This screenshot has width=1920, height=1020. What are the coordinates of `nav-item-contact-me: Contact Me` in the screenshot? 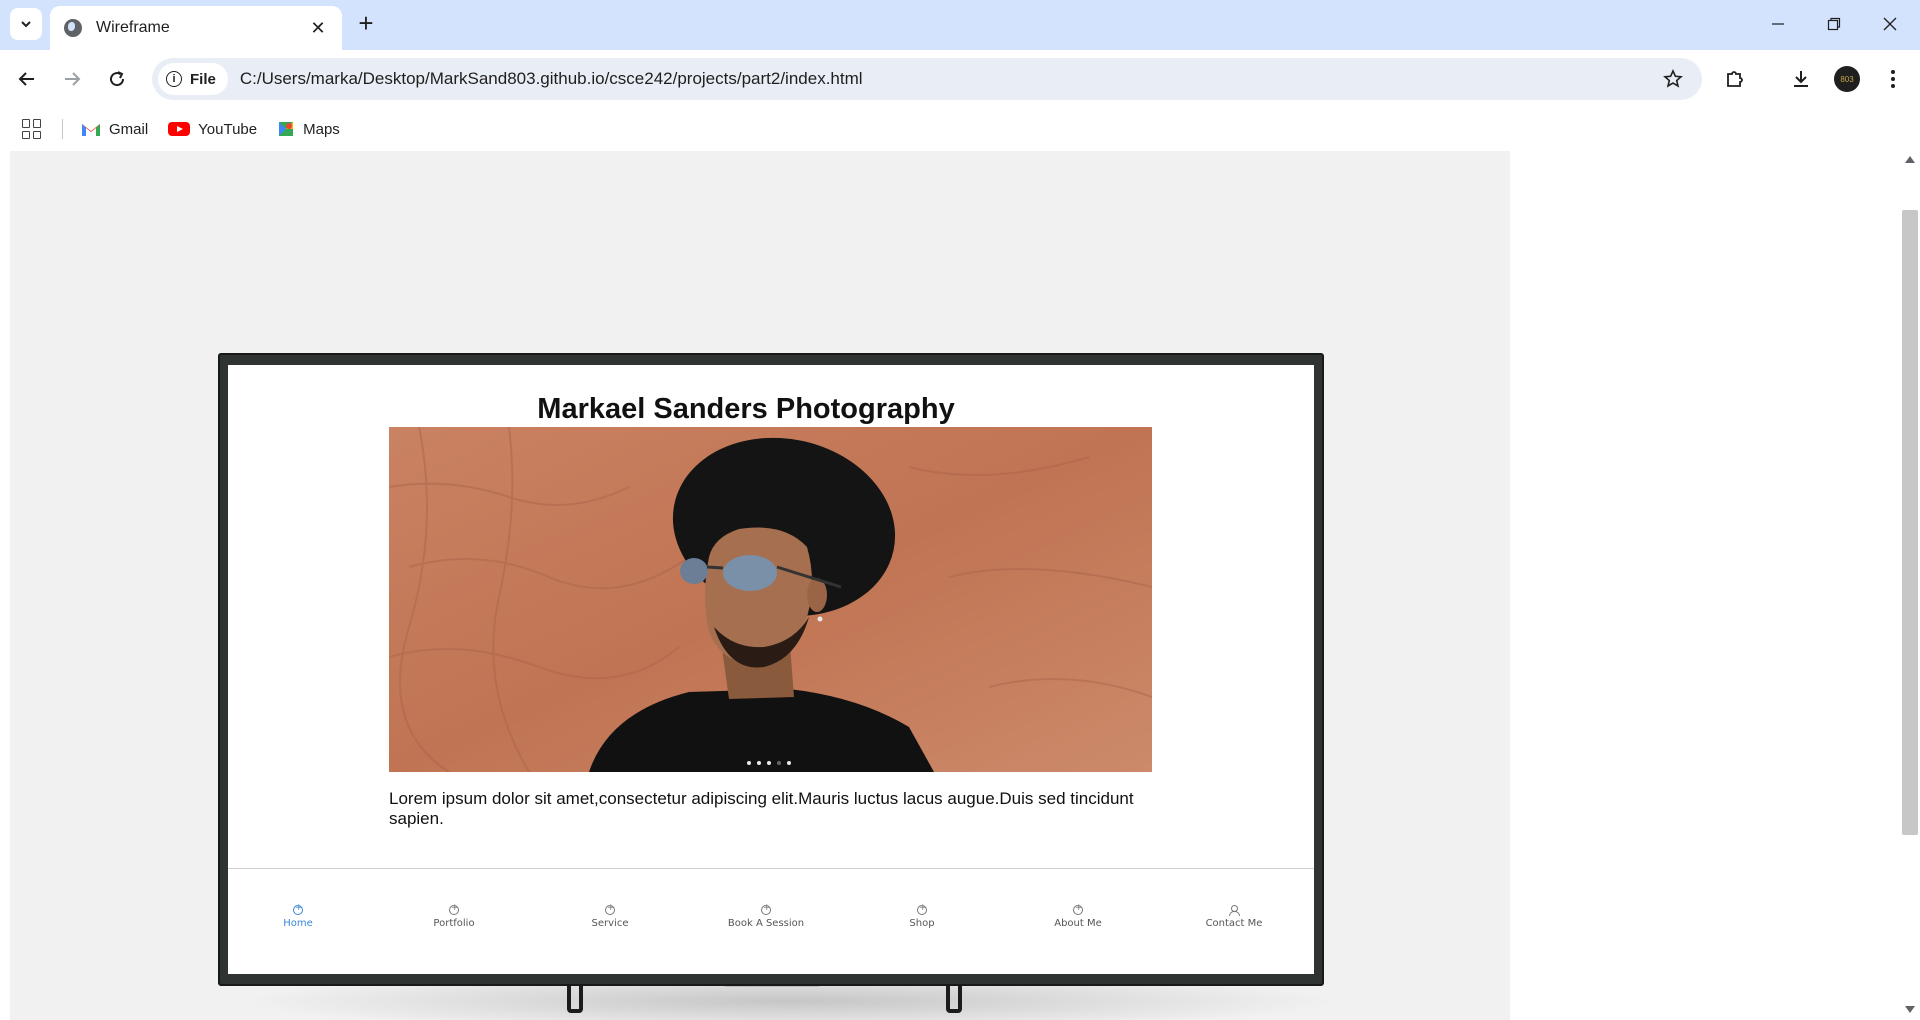 It's located at (1234, 917).